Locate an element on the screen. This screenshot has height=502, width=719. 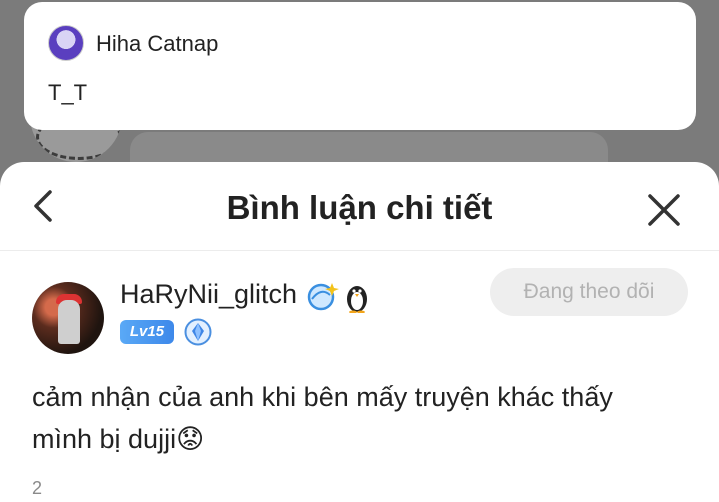
close-icon is located at coordinates (664, 210).